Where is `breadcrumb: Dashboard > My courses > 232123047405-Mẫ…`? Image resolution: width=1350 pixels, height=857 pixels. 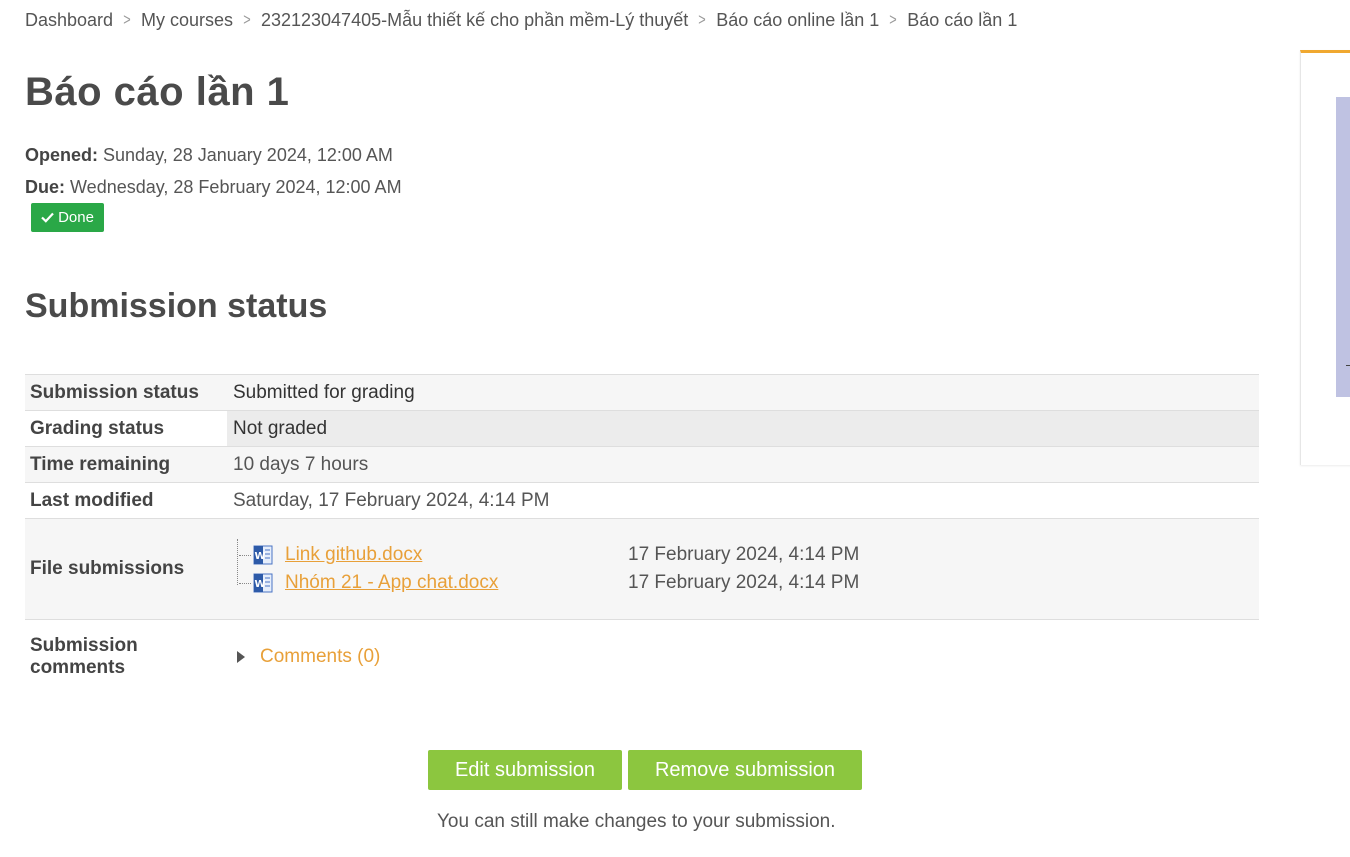
breadcrumb: Dashboard > My courses > 232123047405-Mẫ… is located at coordinates (521, 20).